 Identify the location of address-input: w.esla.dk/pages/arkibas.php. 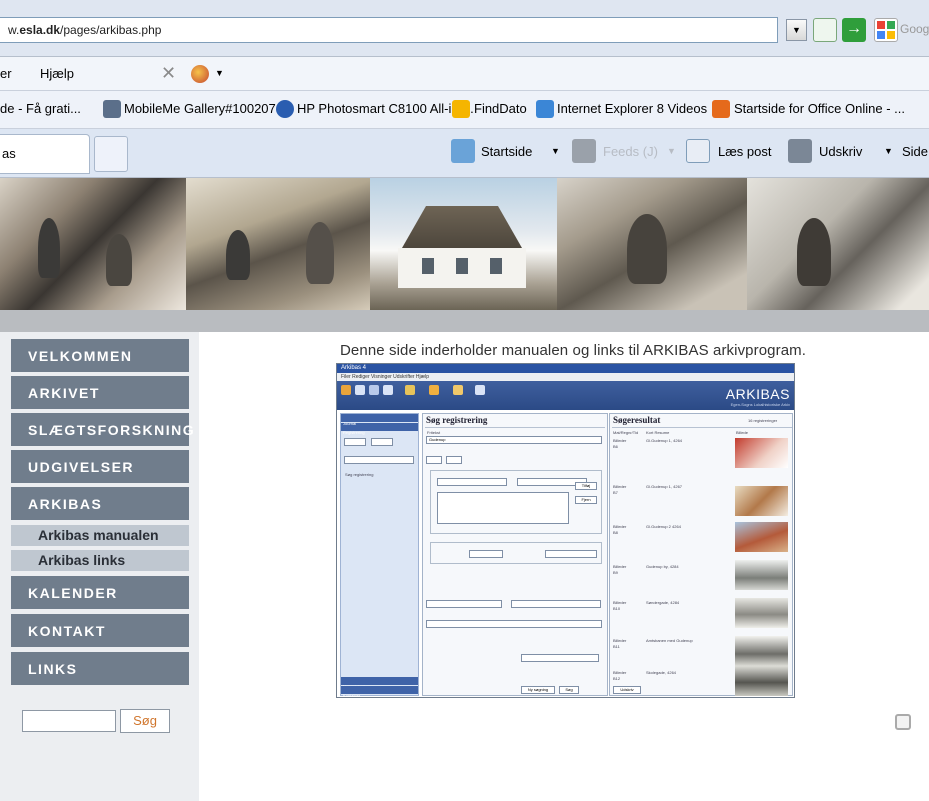
(389, 30).